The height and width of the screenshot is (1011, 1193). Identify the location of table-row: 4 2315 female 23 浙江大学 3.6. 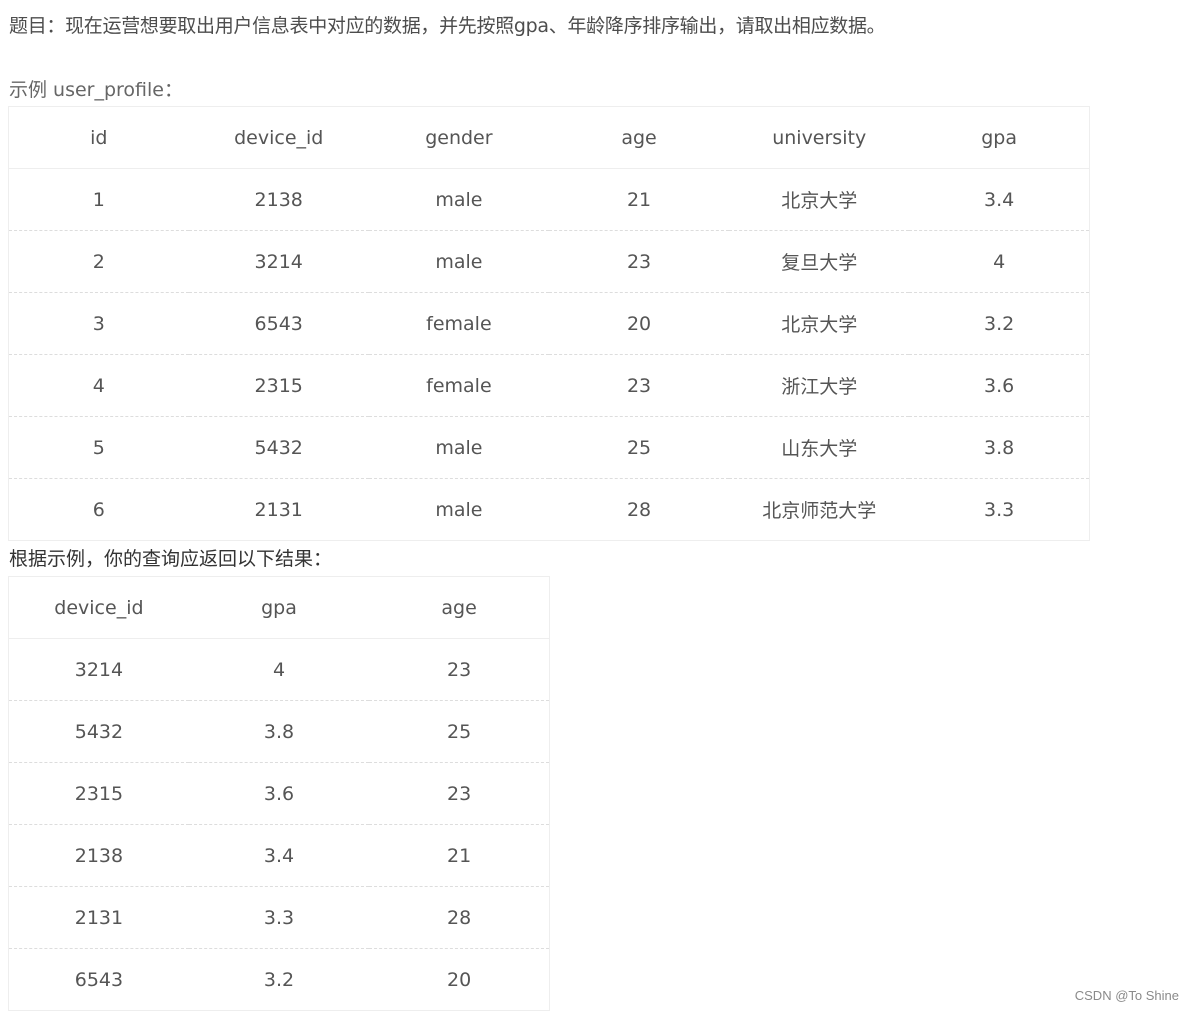
(549, 385).